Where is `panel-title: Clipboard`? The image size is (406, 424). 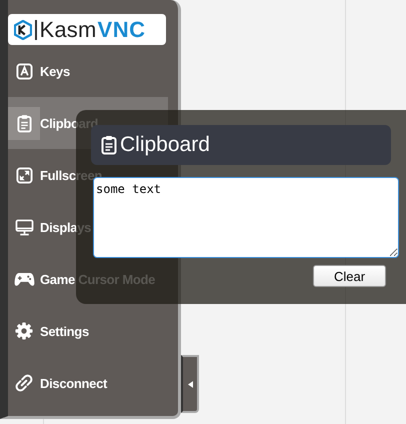
panel-title: Clipboard is located at coordinates (165, 145).